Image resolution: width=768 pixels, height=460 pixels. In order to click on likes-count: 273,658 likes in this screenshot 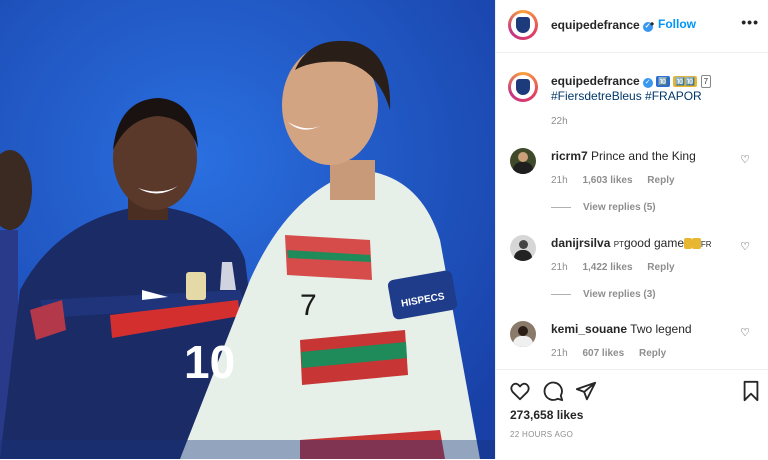, I will do `click(546, 415)`.